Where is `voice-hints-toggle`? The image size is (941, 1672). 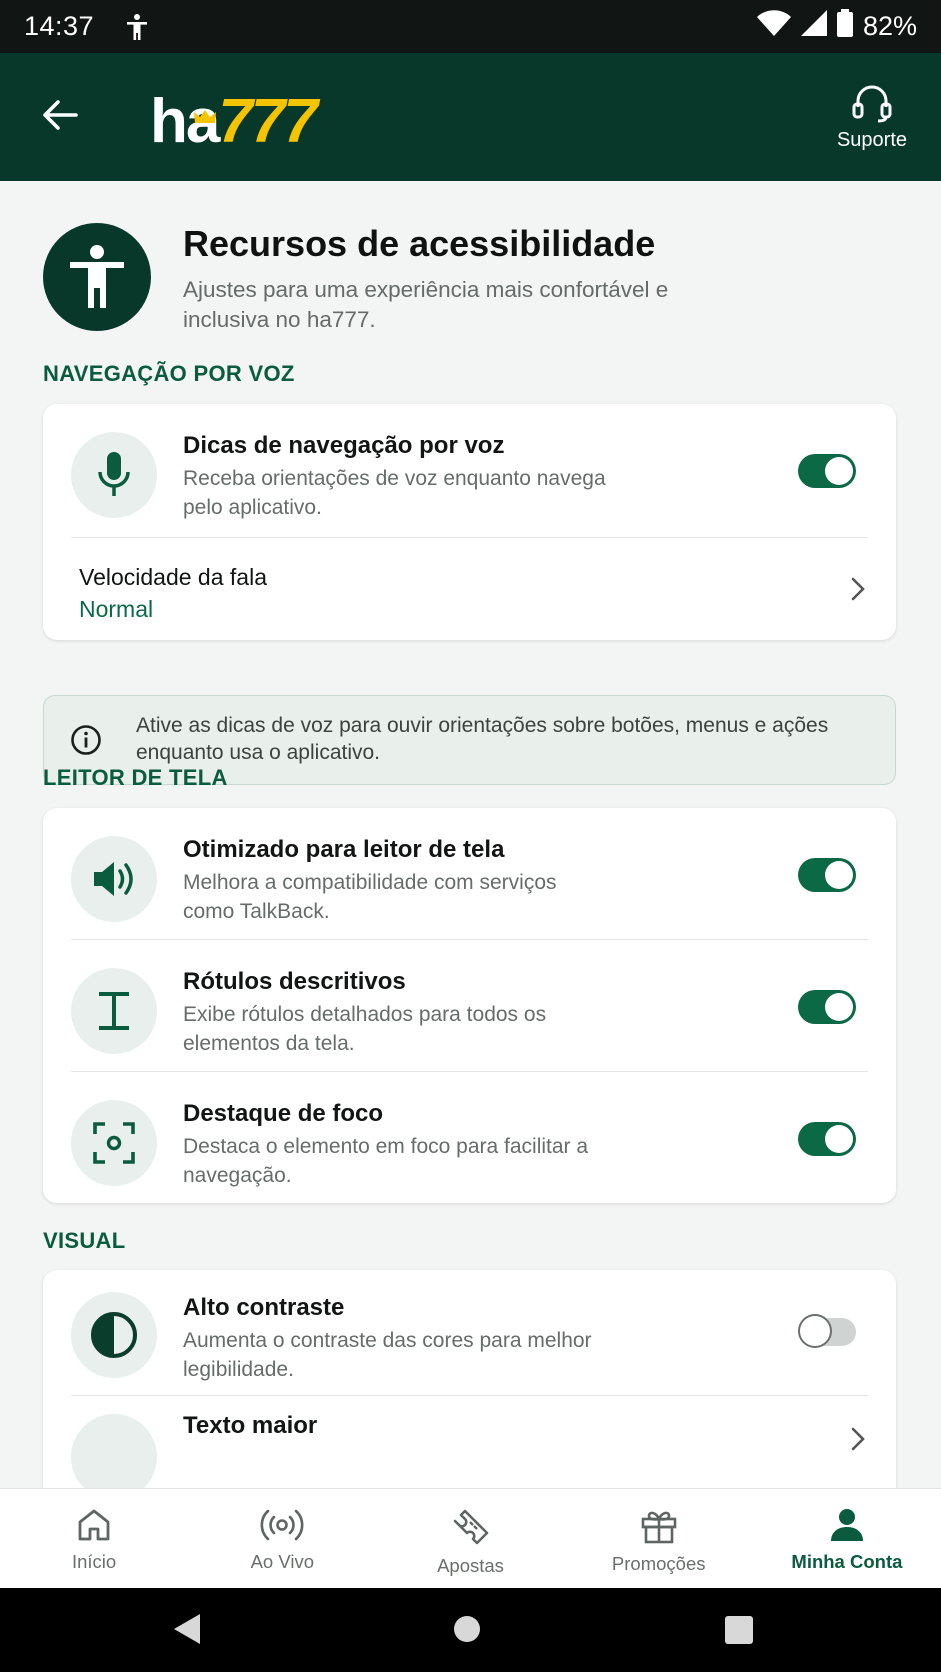 voice-hints-toggle is located at coordinates (827, 471).